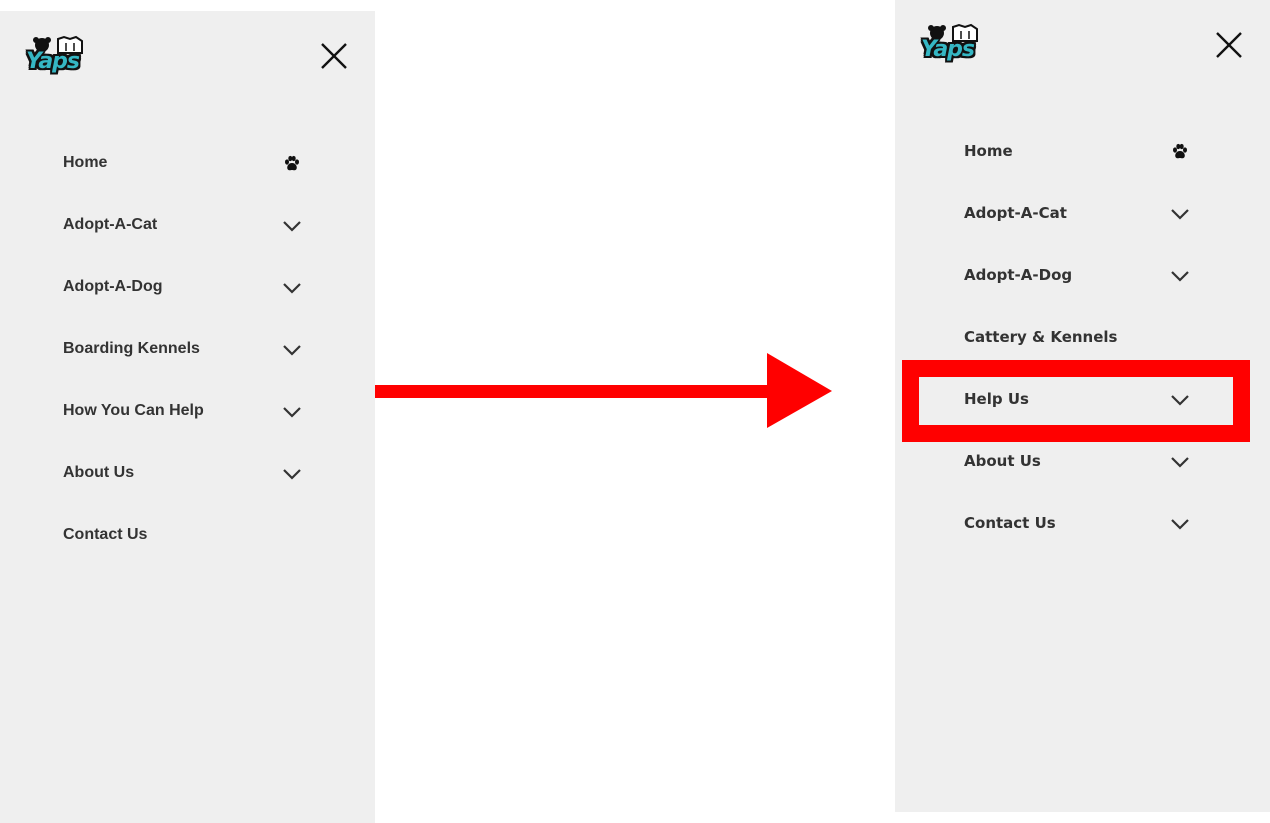 This screenshot has height=823, width=1270. Describe the element at coordinates (133, 410) in the screenshot. I see `menu-item-label: How You Can Help` at that location.